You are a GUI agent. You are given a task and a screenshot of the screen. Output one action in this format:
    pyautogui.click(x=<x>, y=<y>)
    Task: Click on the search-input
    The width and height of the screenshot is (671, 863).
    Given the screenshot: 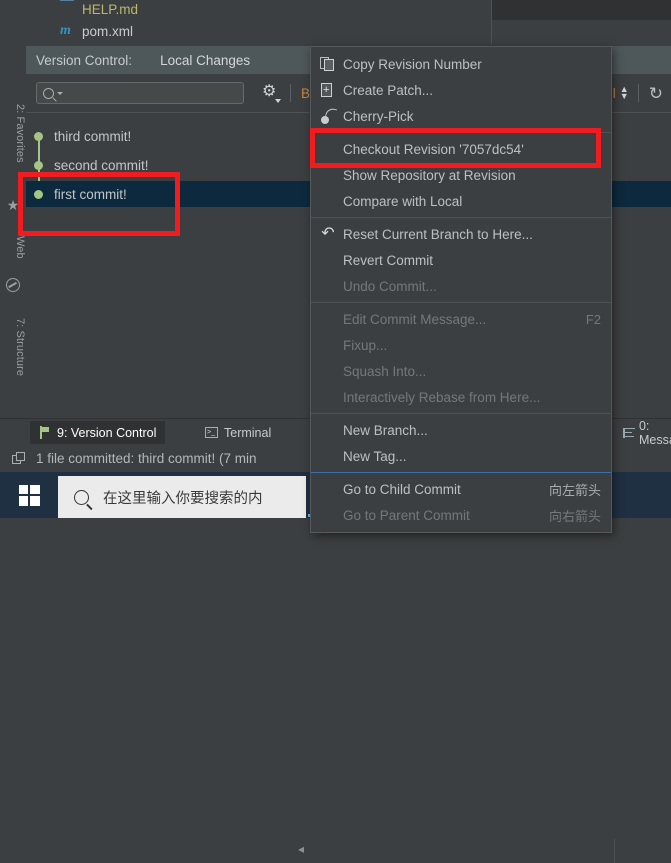 What is the action you would take?
    pyautogui.click(x=140, y=93)
    